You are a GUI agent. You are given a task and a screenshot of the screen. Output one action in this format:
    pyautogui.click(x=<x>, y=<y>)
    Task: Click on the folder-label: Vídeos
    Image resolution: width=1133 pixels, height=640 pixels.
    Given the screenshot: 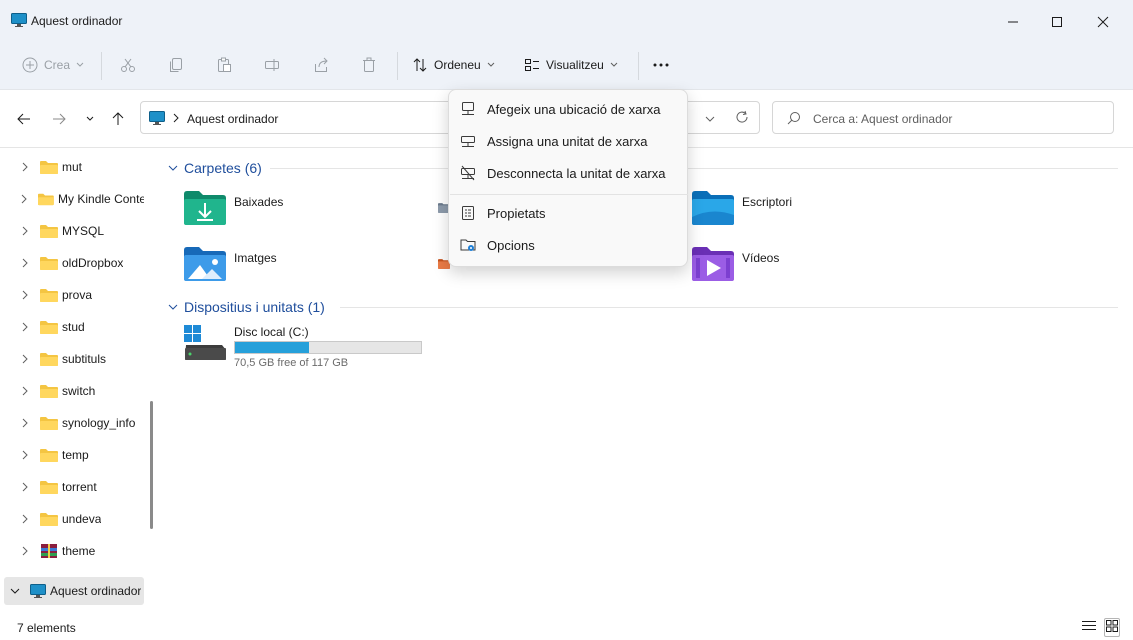 What is the action you would take?
    pyautogui.click(x=761, y=258)
    